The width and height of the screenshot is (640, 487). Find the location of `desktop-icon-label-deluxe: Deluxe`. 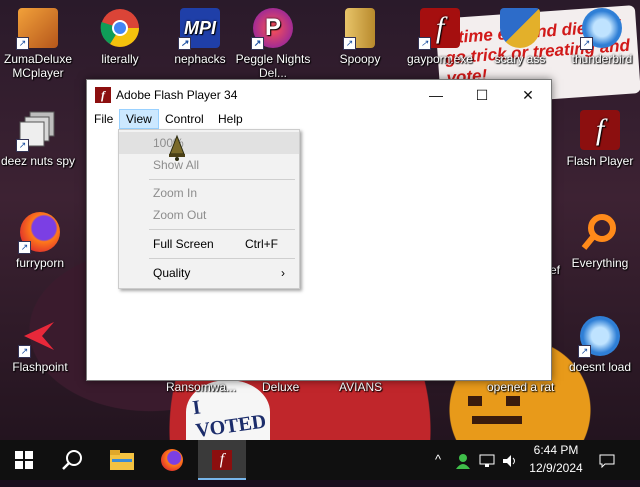

desktop-icon-label-deluxe: Deluxe is located at coordinates (280, 387).